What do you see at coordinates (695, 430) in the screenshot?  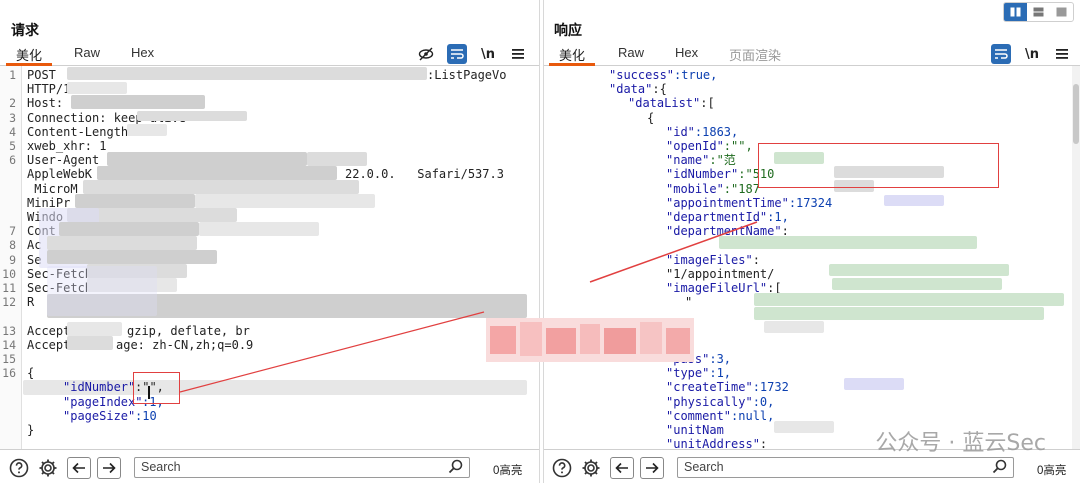 I see `json-key: "unitNam` at bounding box center [695, 430].